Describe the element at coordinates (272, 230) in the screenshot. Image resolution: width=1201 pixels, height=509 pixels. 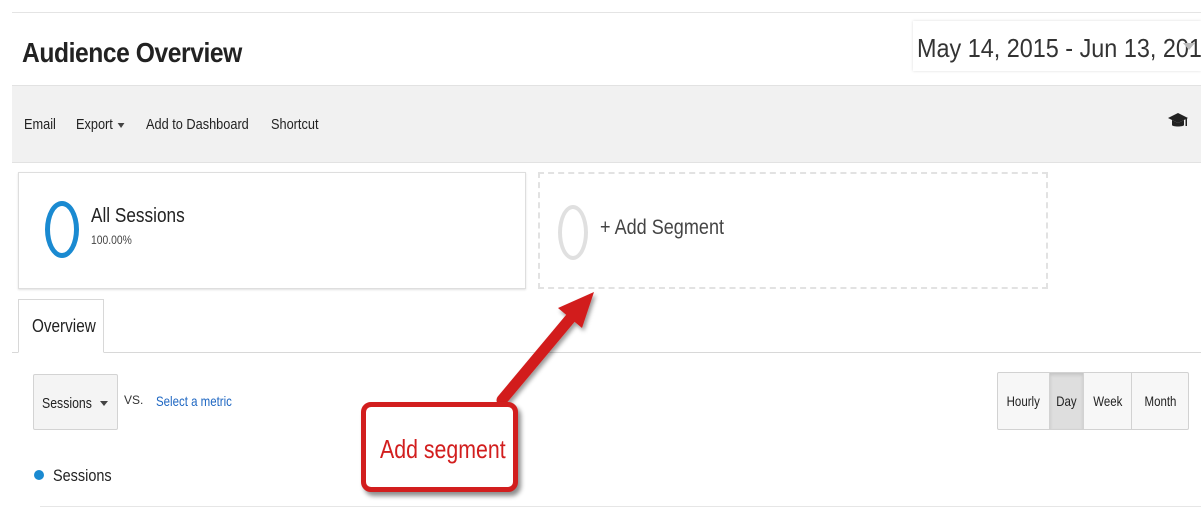
I see `segment-all-sessions: All Sessions 100.00%` at that location.